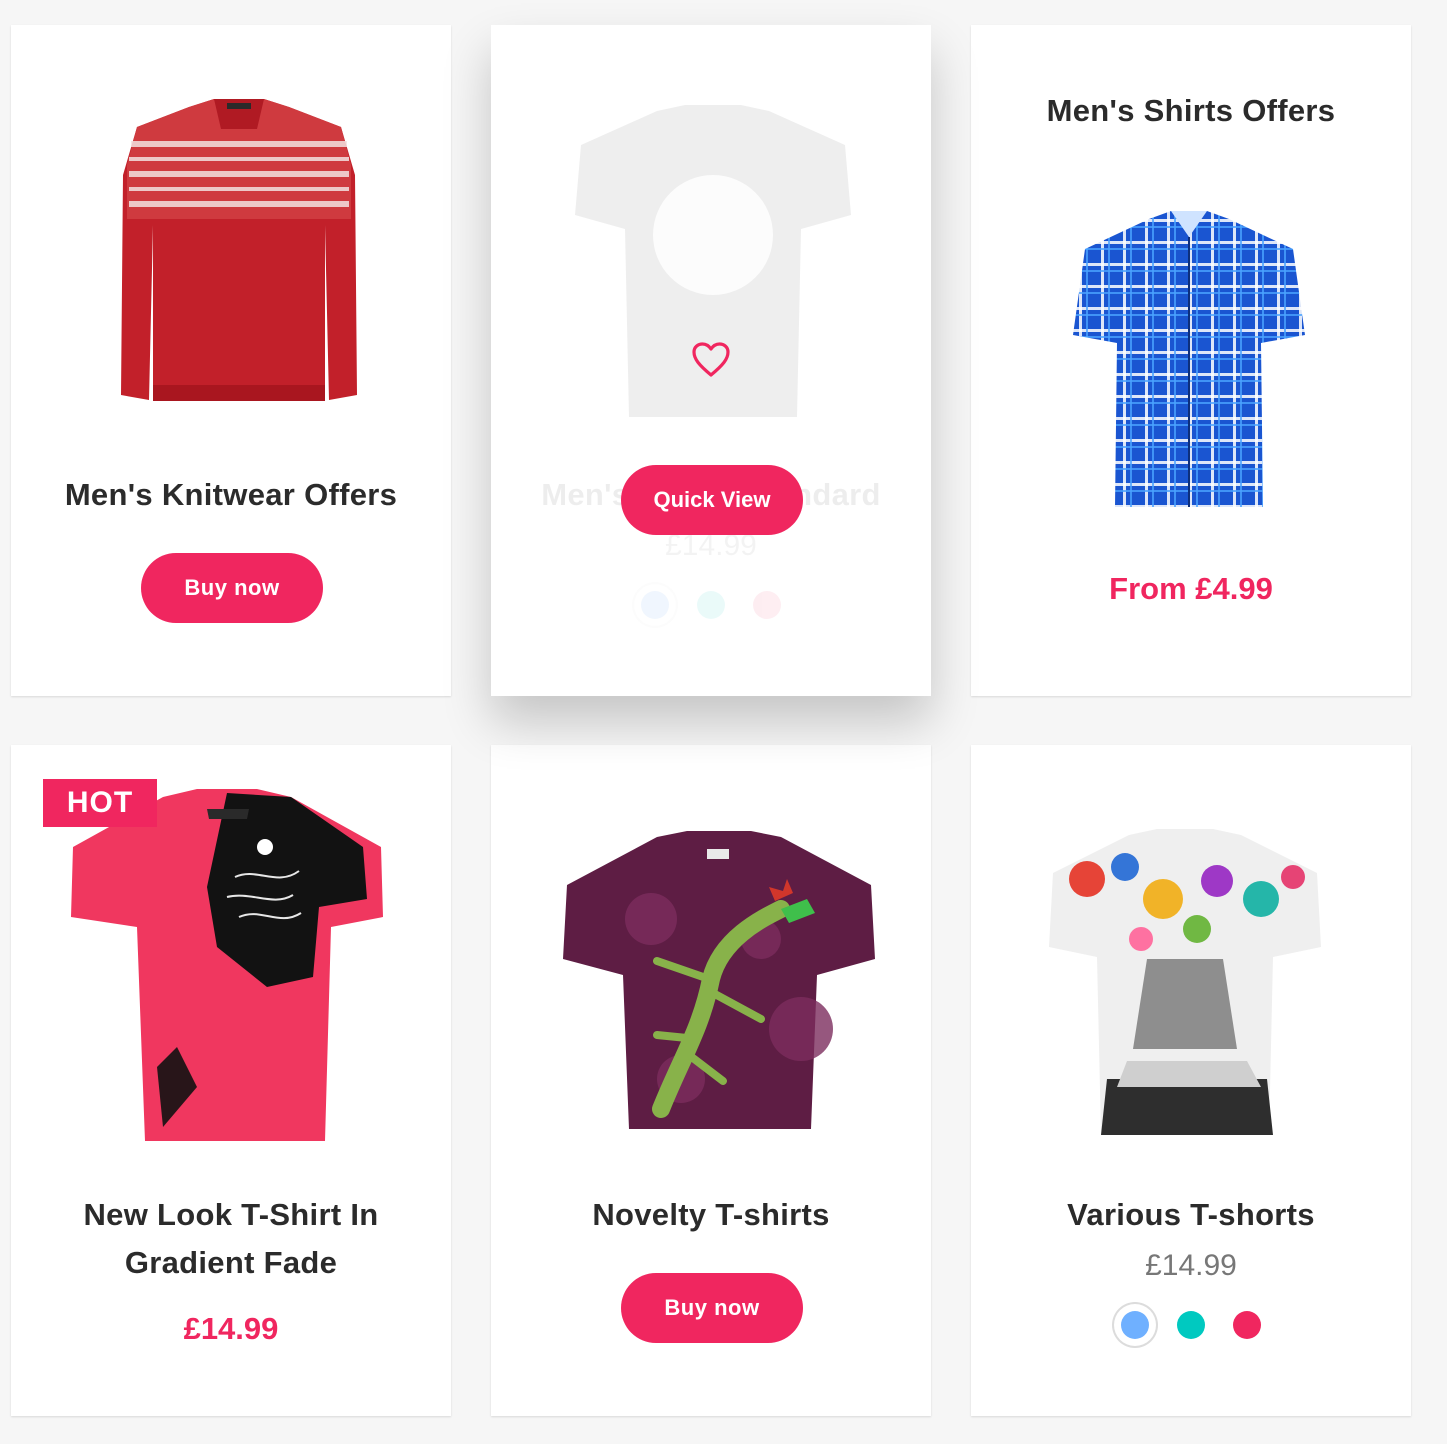 This screenshot has height=1444, width=1447. Describe the element at coordinates (231, 1263) in the screenshot. I see `product-title-line2: Gradient Fade` at that location.